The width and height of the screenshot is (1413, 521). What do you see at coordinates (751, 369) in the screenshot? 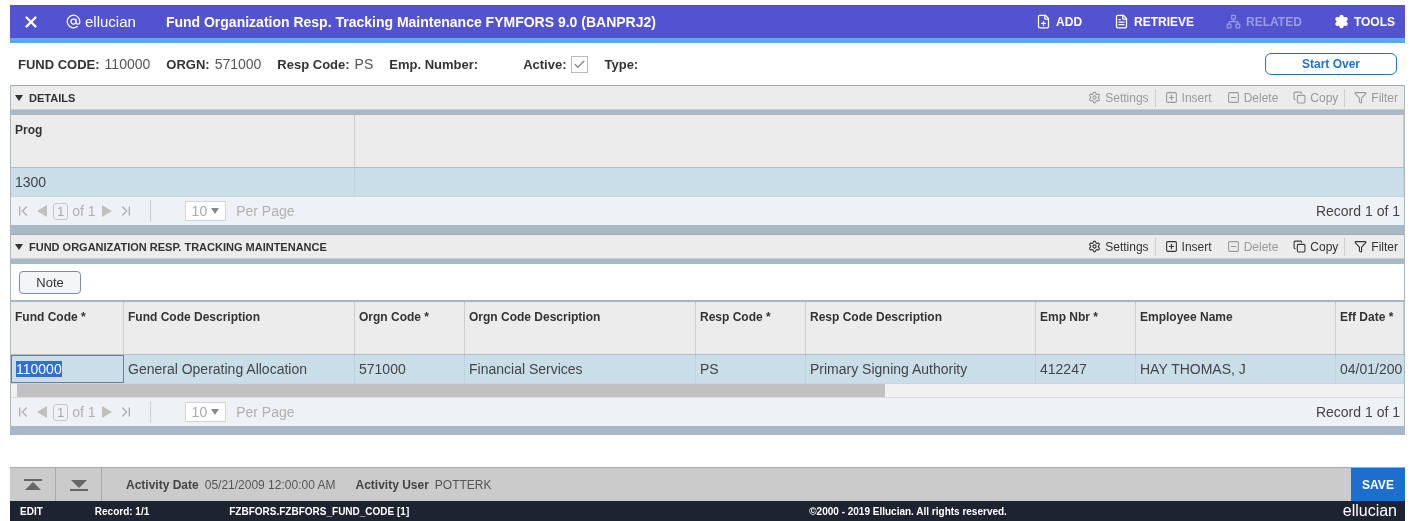
I see `table-cell: PS` at bounding box center [751, 369].